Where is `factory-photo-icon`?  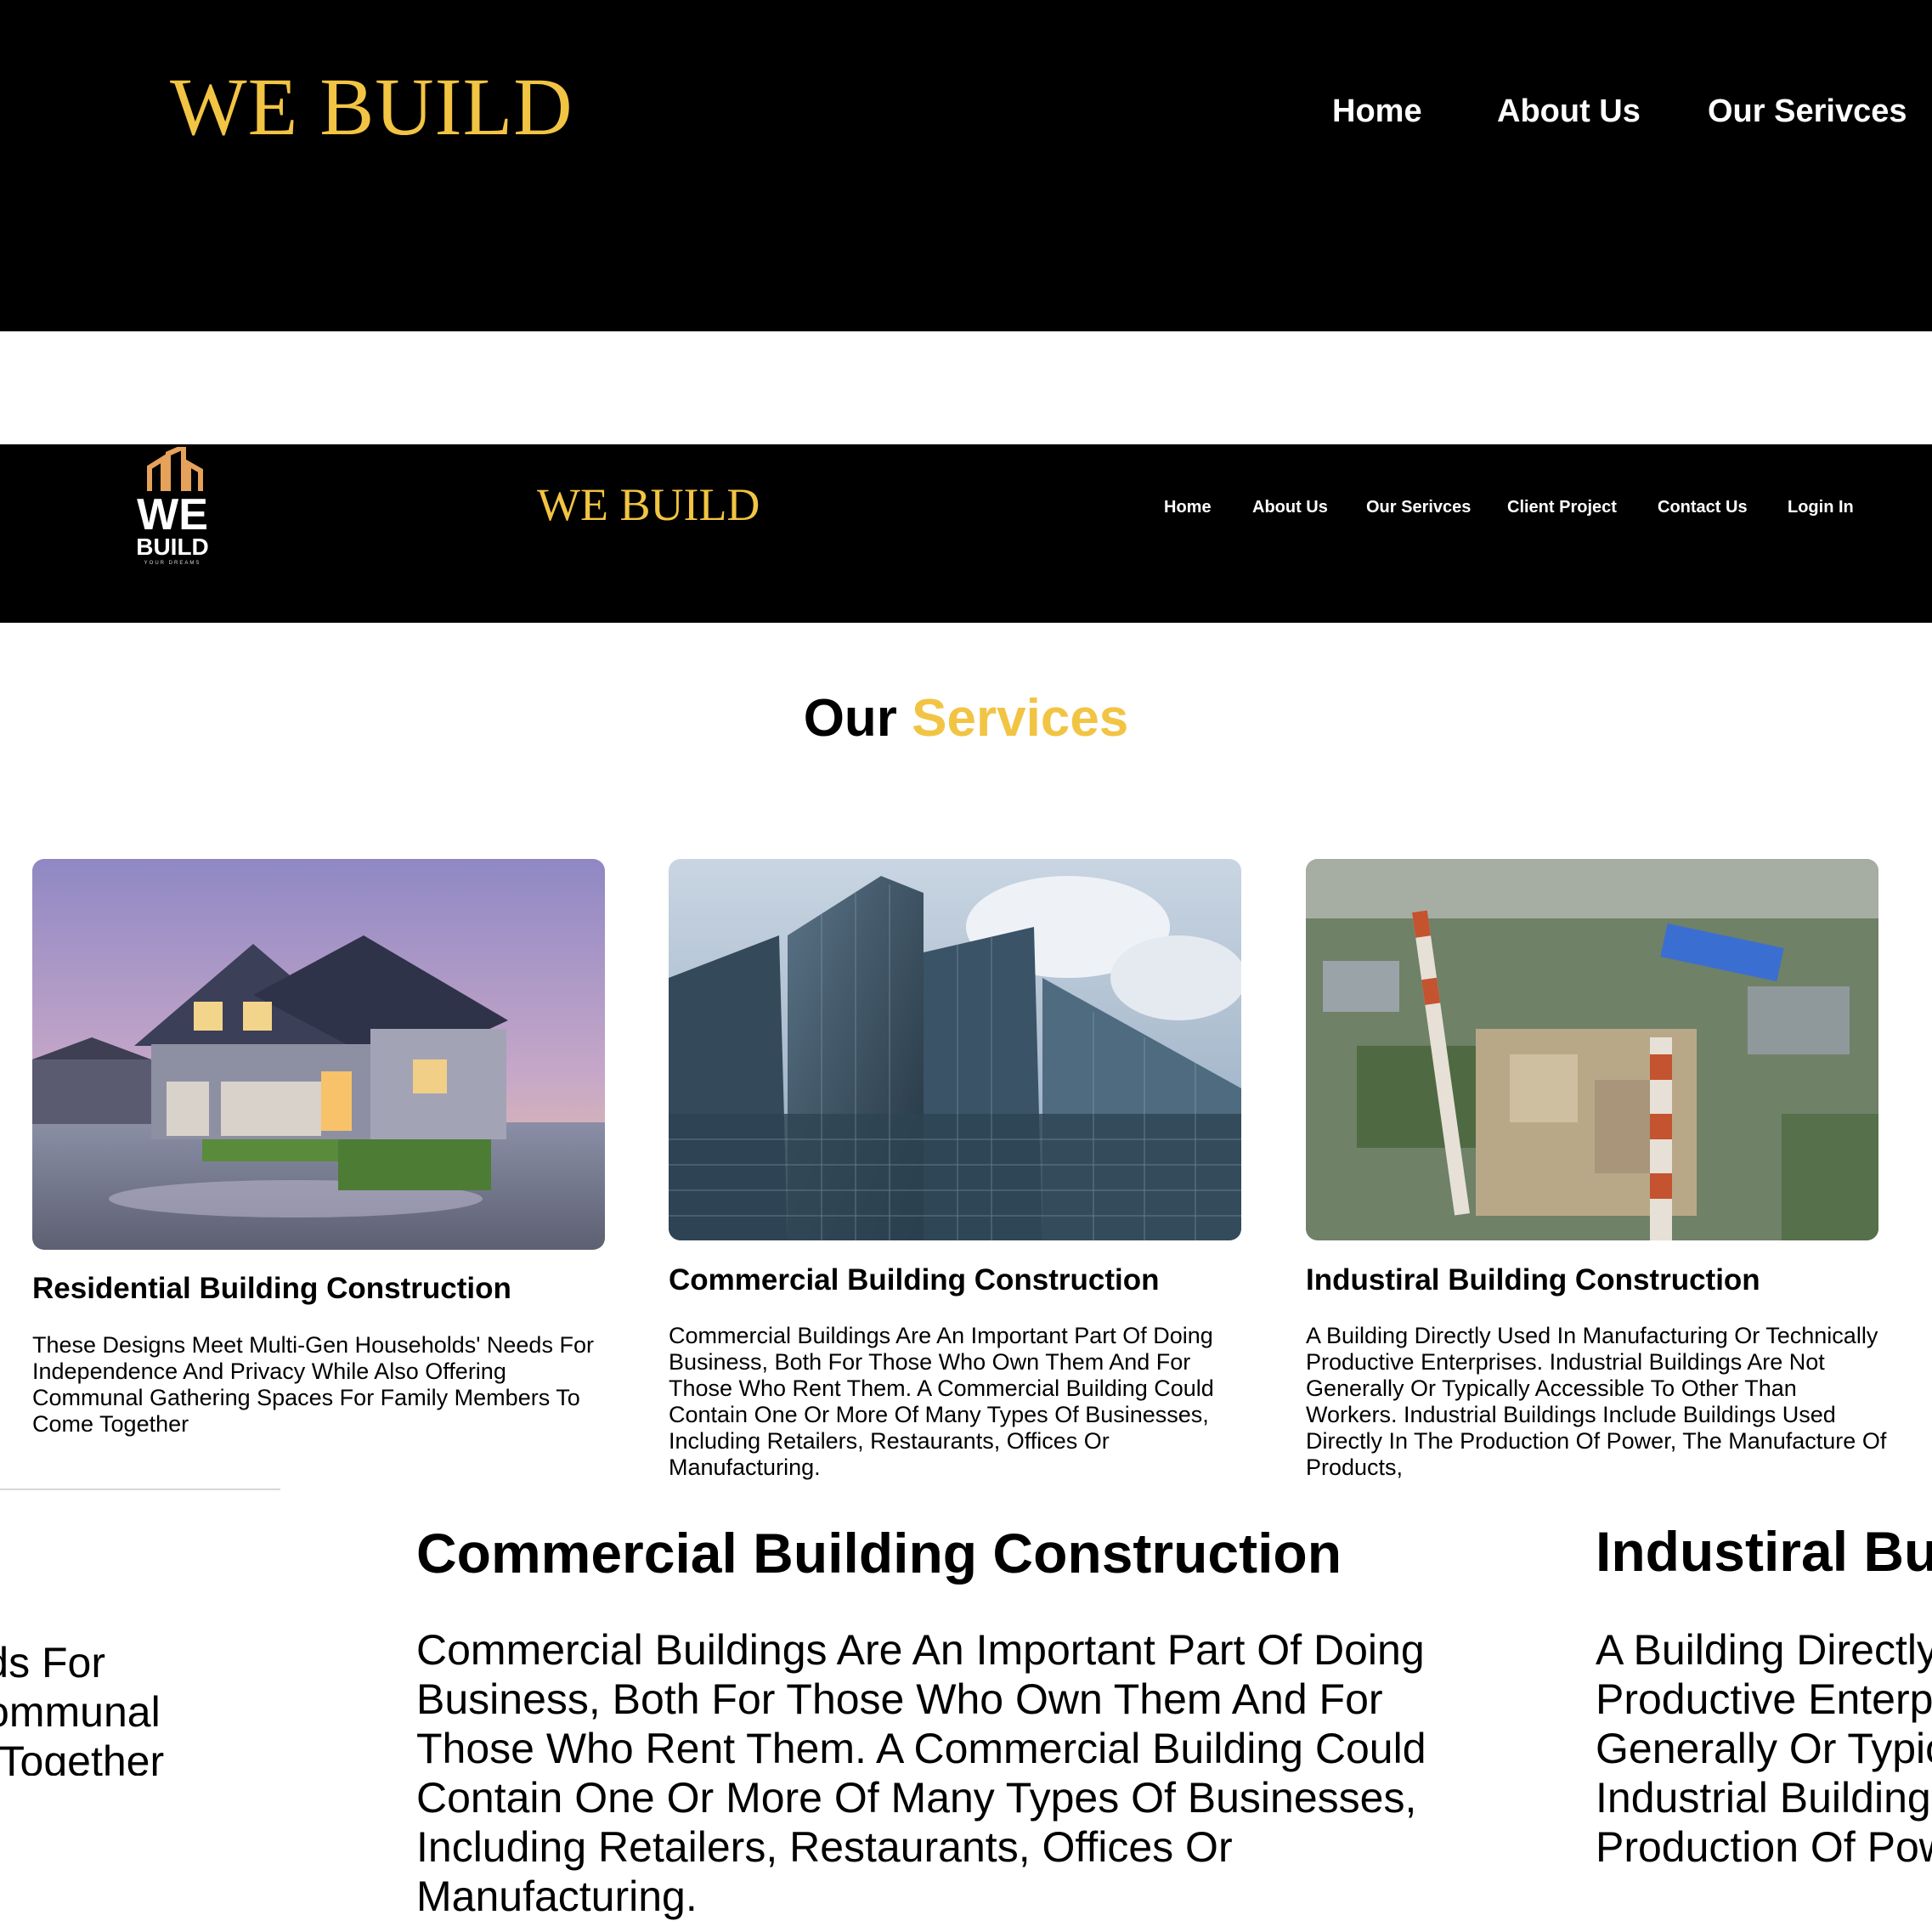
factory-photo-icon is located at coordinates (1592, 1049).